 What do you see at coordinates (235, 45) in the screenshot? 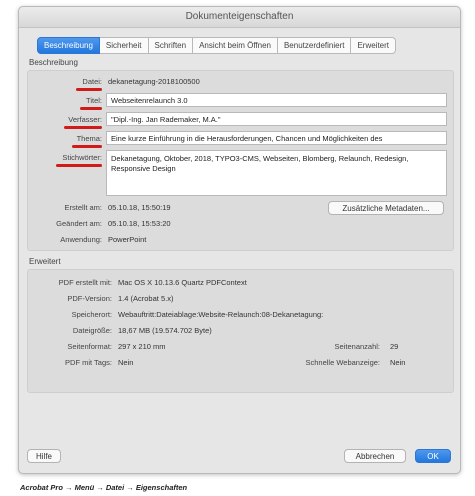
I see `tab-ansicht-beim-oeffnen: Ansicht beim Öffnen` at bounding box center [235, 45].